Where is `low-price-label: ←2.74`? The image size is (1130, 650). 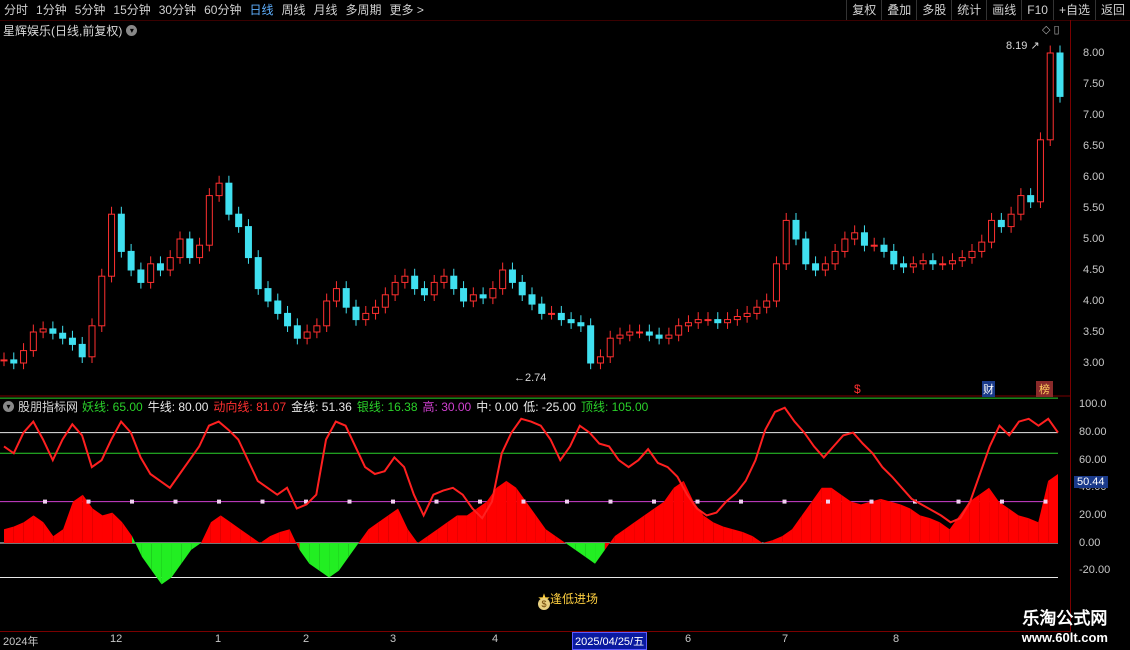
low-price-label: ←2.74 is located at coordinates (530, 378).